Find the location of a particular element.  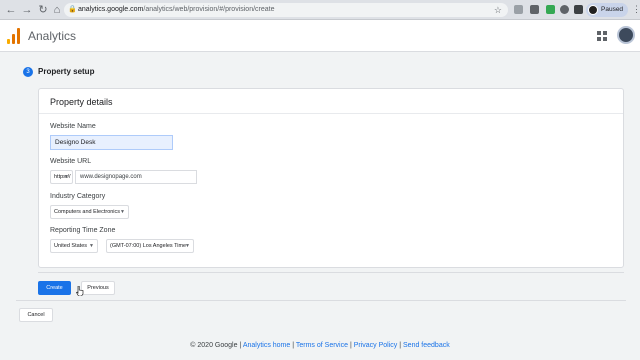

previous-button: Previous is located at coordinates (98, 288).